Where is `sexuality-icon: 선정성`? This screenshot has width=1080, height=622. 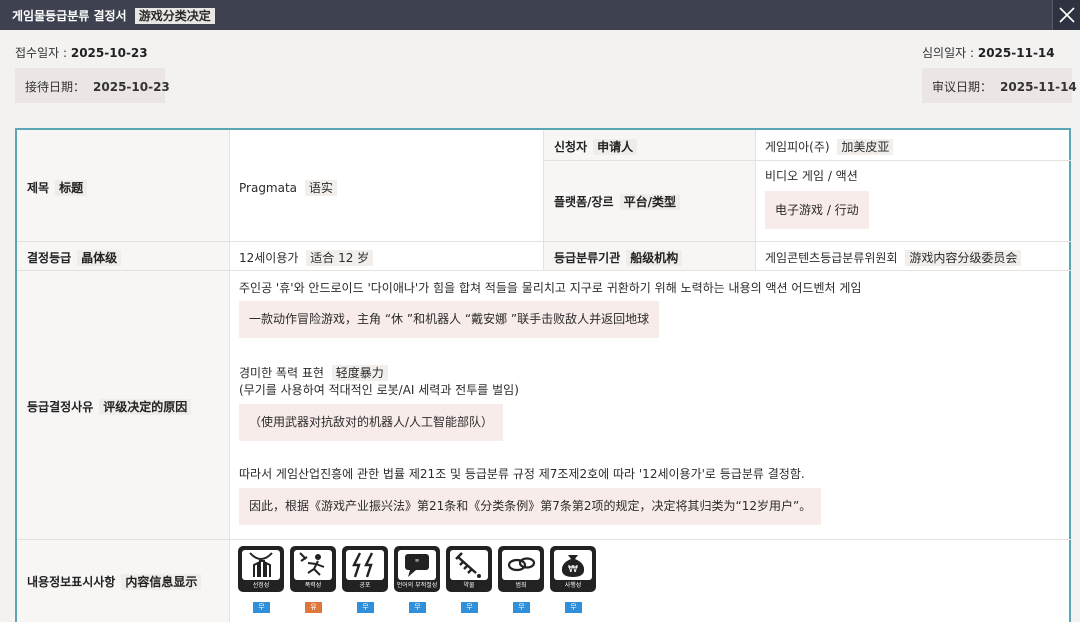 sexuality-icon: 선정성 is located at coordinates (261, 569).